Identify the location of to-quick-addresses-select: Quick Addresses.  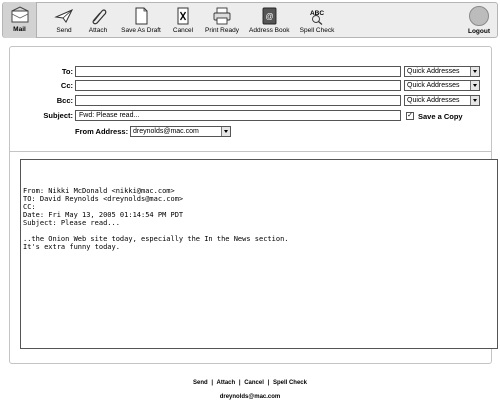
(442, 71).